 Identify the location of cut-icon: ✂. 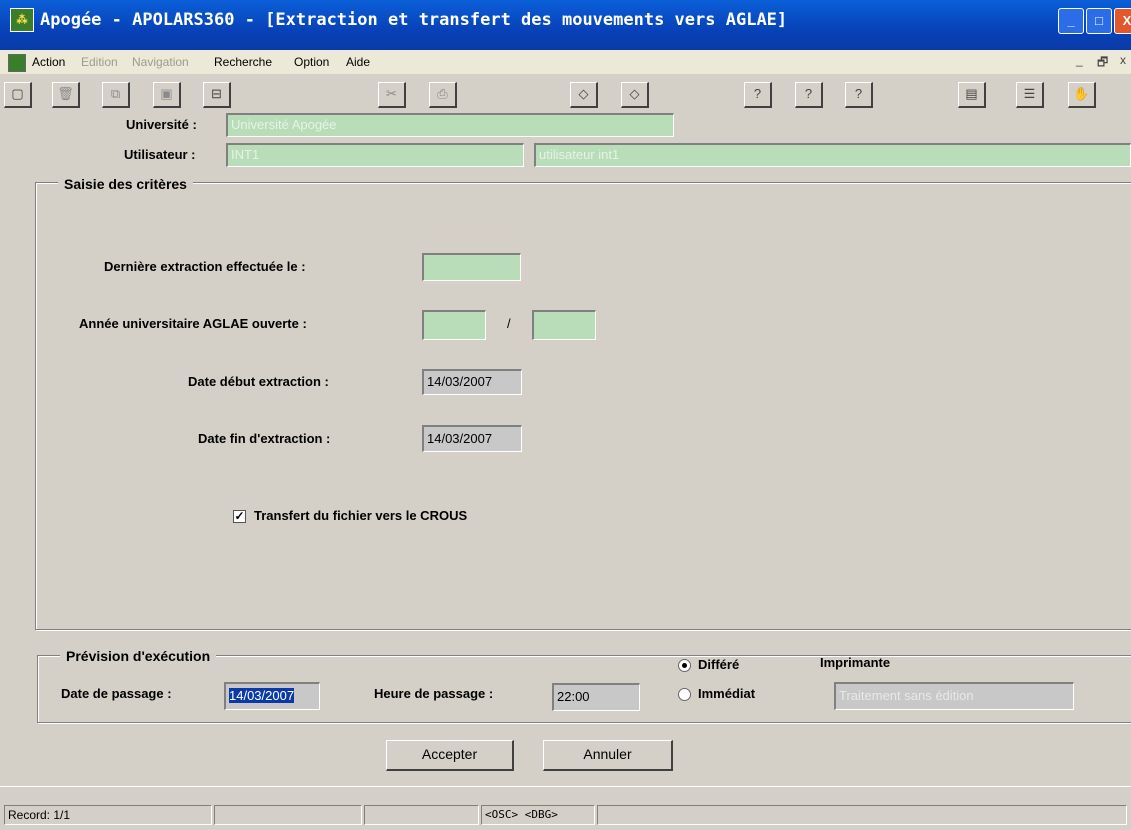
(392, 95).